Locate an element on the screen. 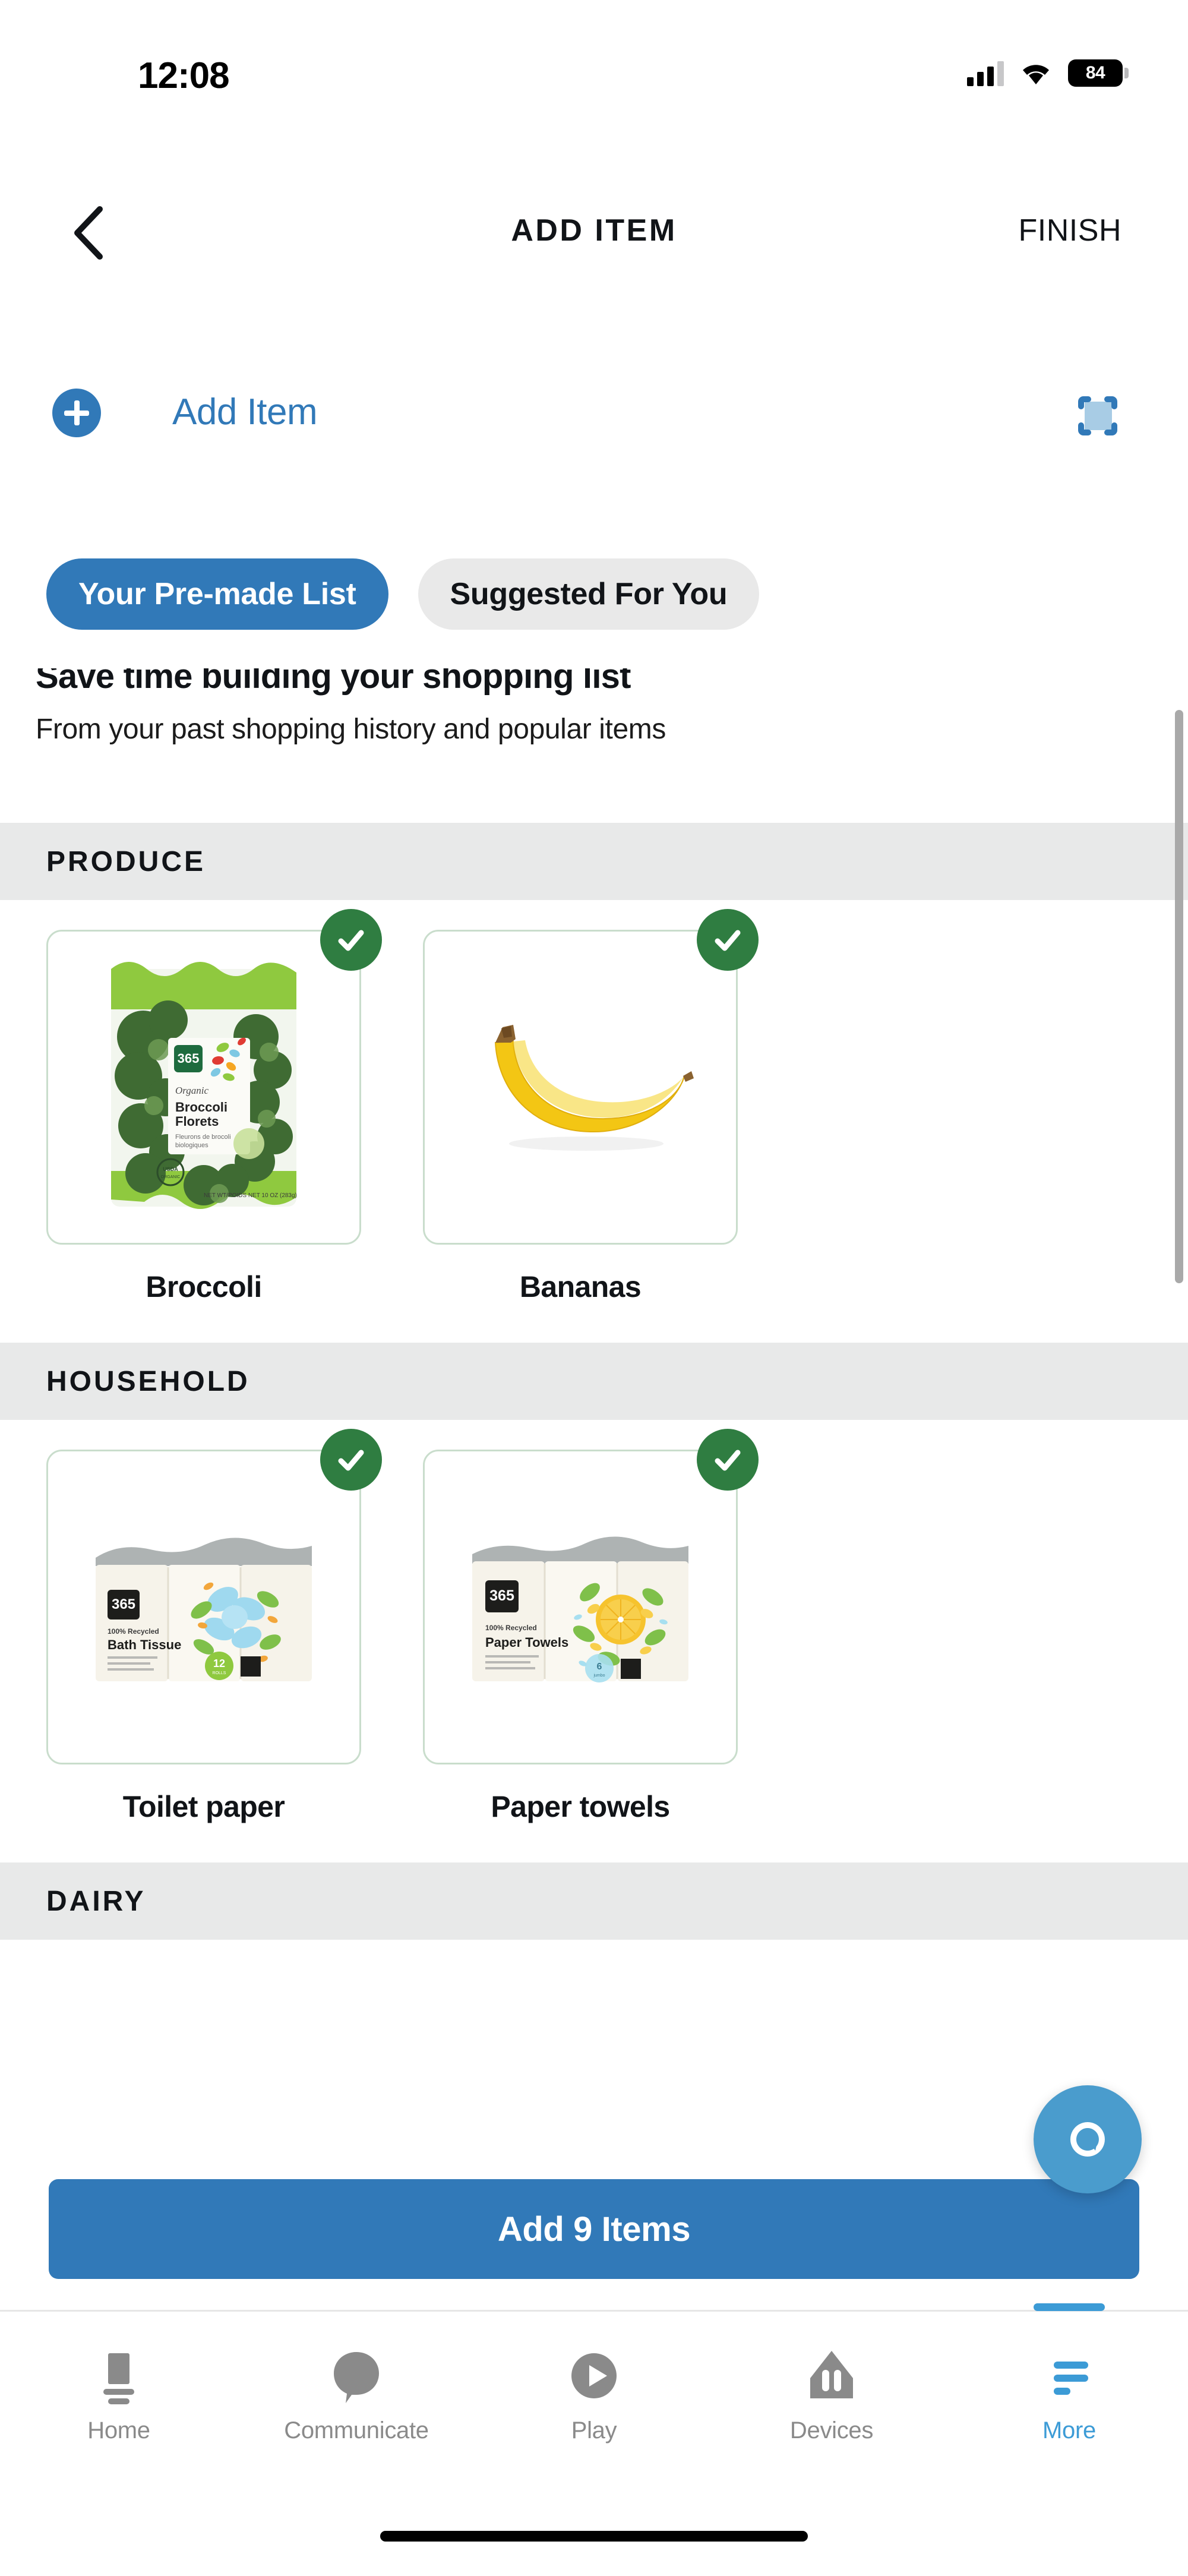 This screenshot has height=2576, width=1188. svg-text: ROLLS is located at coordinates (220, 1673).